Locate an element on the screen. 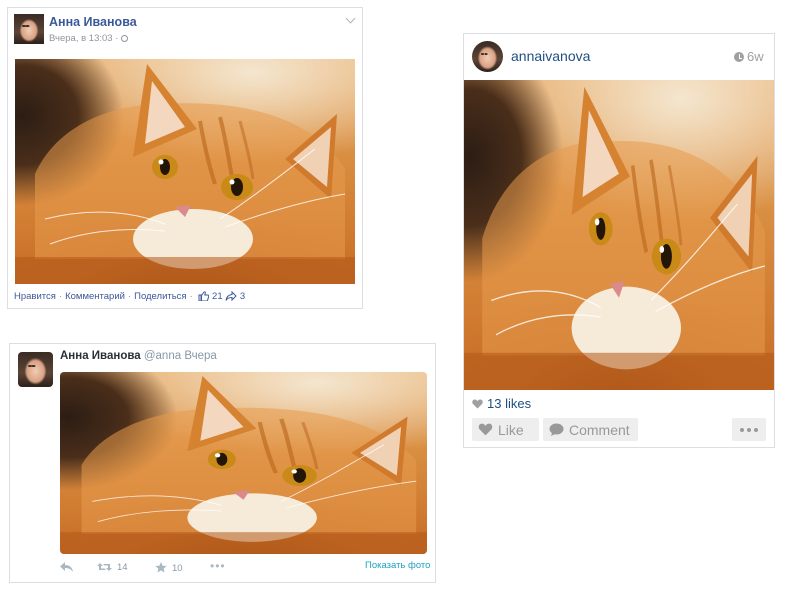 Image resolution: width=810 pixels, height=608 pixels. star-icon is located at coordinates (161, 567).